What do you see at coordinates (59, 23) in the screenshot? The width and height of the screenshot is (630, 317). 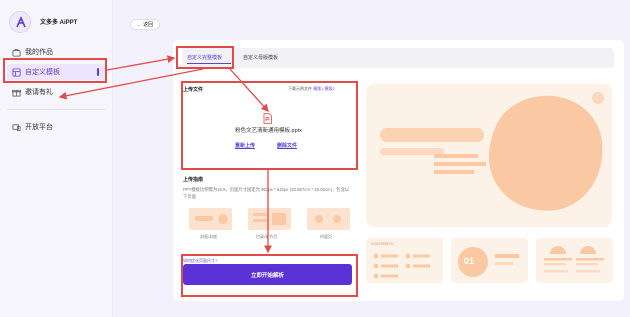 I see `brand-name: 文多多 AiPPT` at bounding box center [59, 23].